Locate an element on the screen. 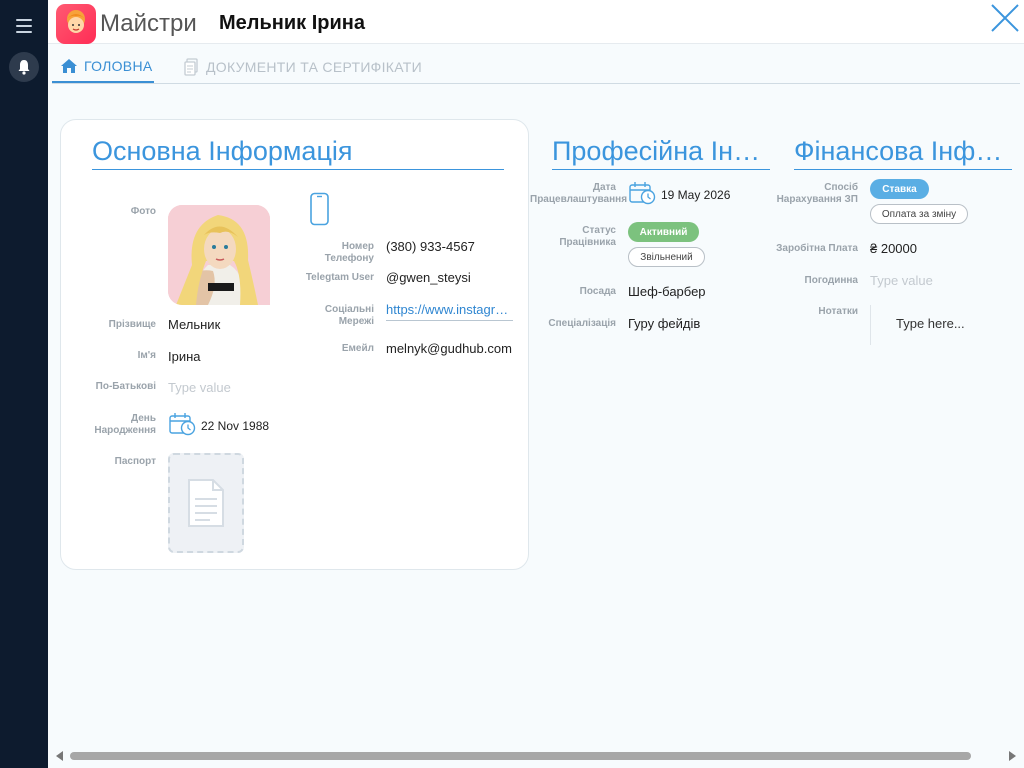 The width and height of the screenshot is (1024, 768). home-icon is located at coordinates (69, 65).